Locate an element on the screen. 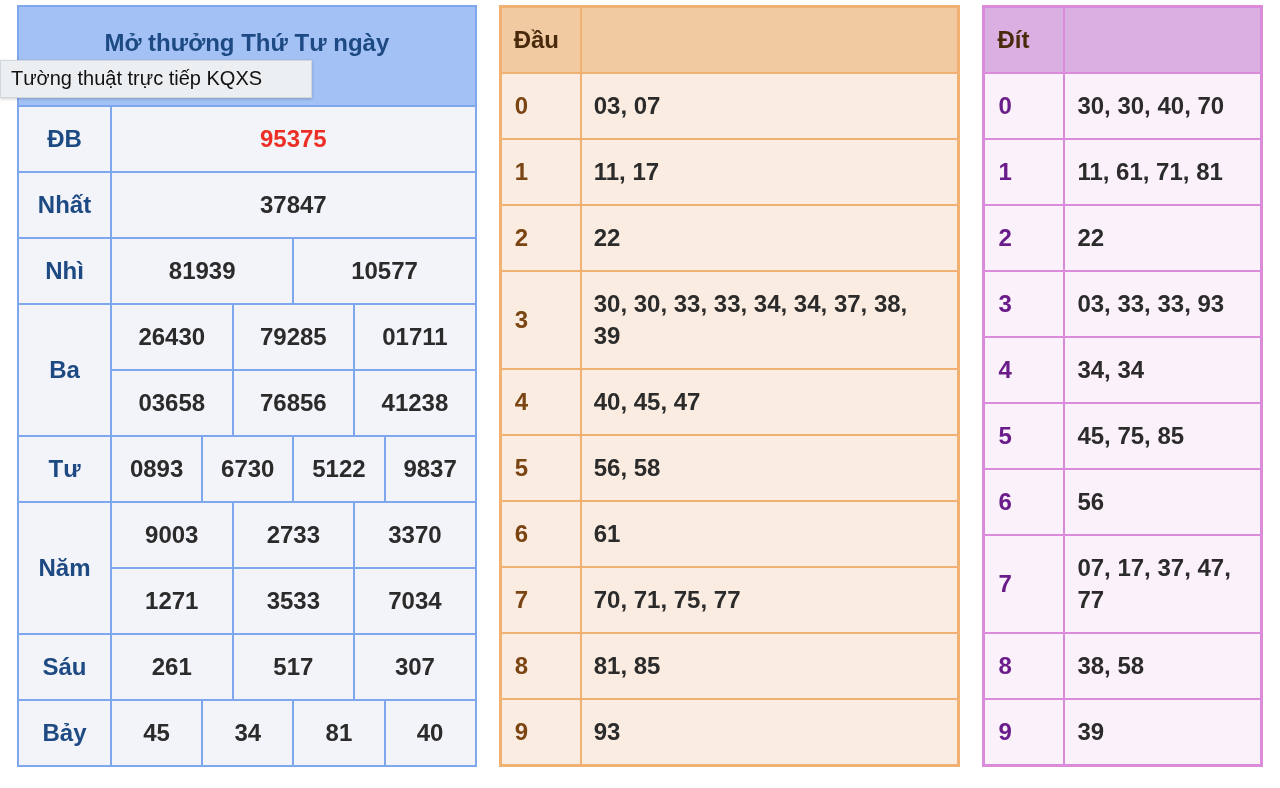 Image resolution: width=1280 pixels, height=788 pixels. number-cell: 307 is located at coordinates (415, 667).